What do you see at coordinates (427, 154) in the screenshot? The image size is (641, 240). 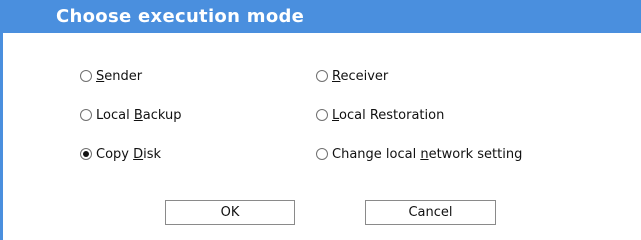 I see `radio-label: Change local network setting` at bounding box center [427, 154].